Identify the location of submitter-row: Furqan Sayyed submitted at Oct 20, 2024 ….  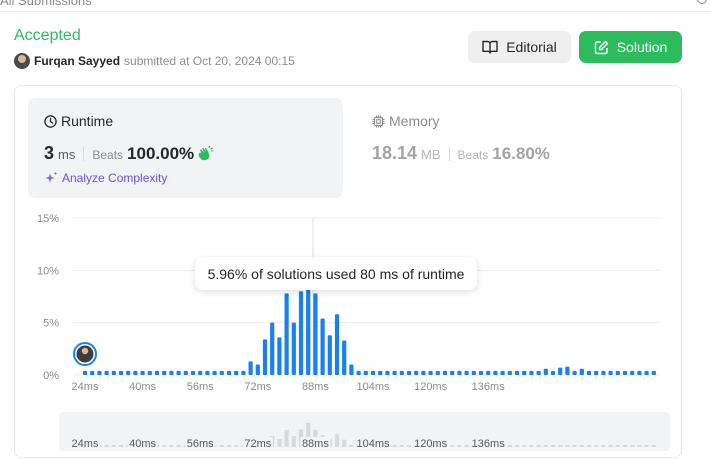
(154, 61).